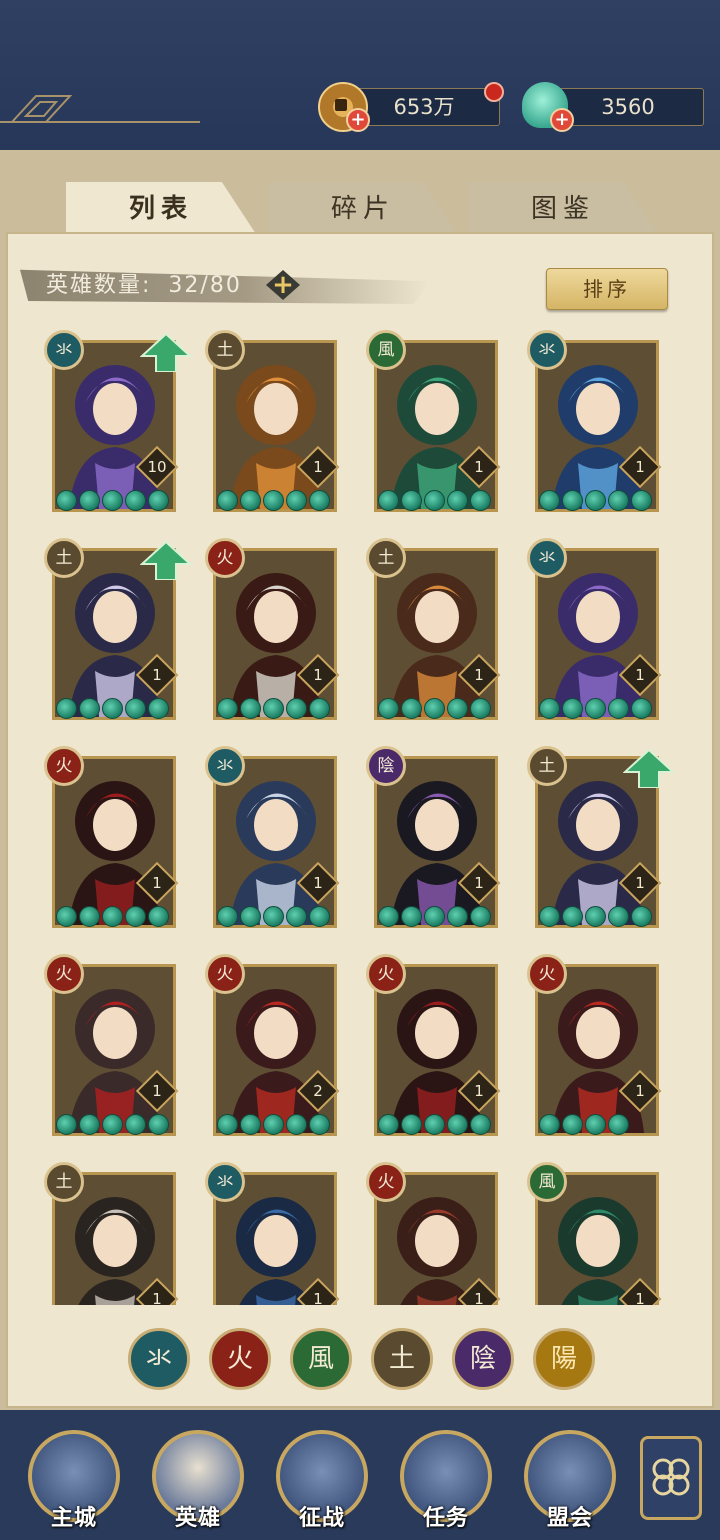  I want to click on filter-wind-element: 風, so click(321, 1359).